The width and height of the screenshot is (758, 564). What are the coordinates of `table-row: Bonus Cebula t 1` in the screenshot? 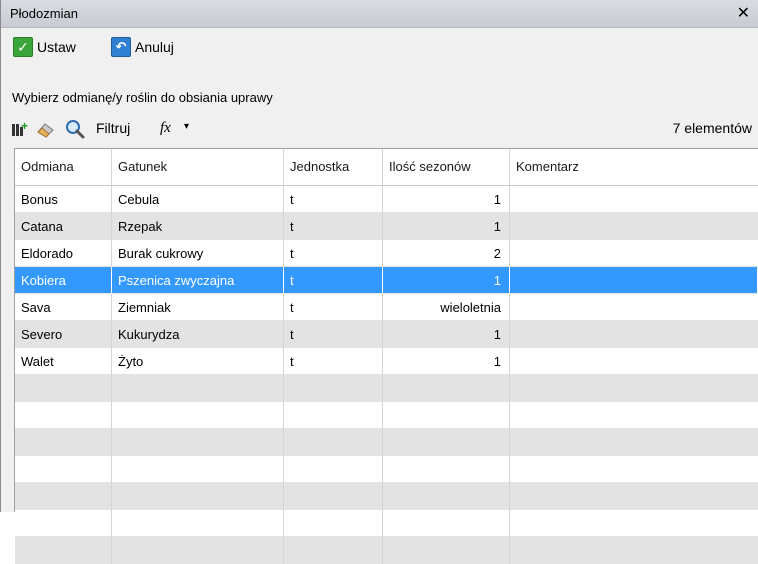 It's located at (386, 199).